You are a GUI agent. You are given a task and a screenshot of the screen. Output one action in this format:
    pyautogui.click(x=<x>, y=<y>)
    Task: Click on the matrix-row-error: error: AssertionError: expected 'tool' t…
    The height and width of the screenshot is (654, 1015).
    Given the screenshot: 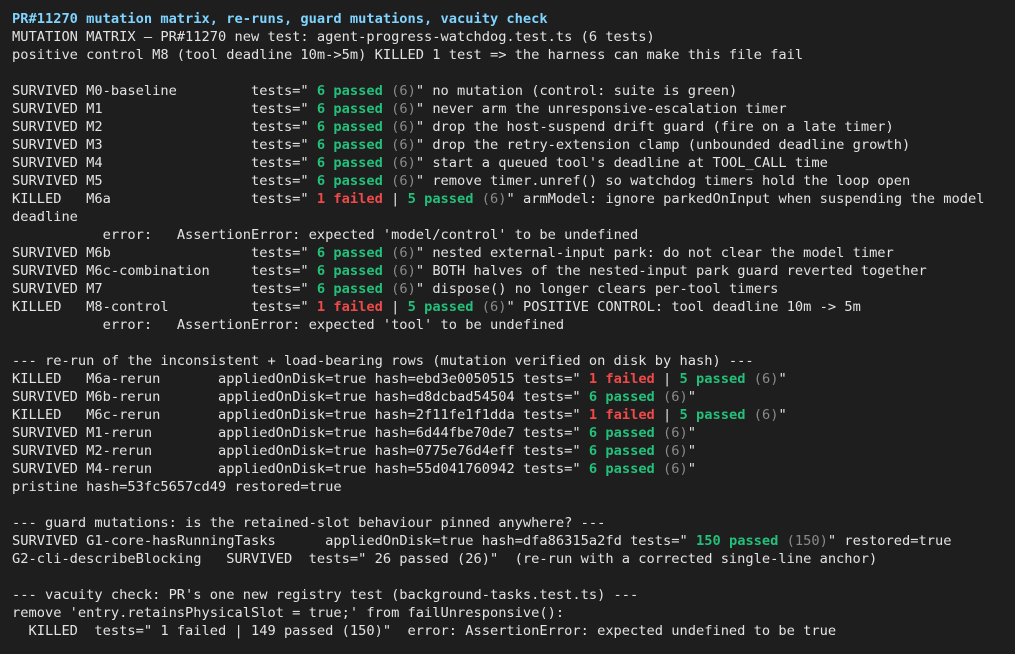 What is the action you would take?
    pyautogui.click(x=513, y=325)
    